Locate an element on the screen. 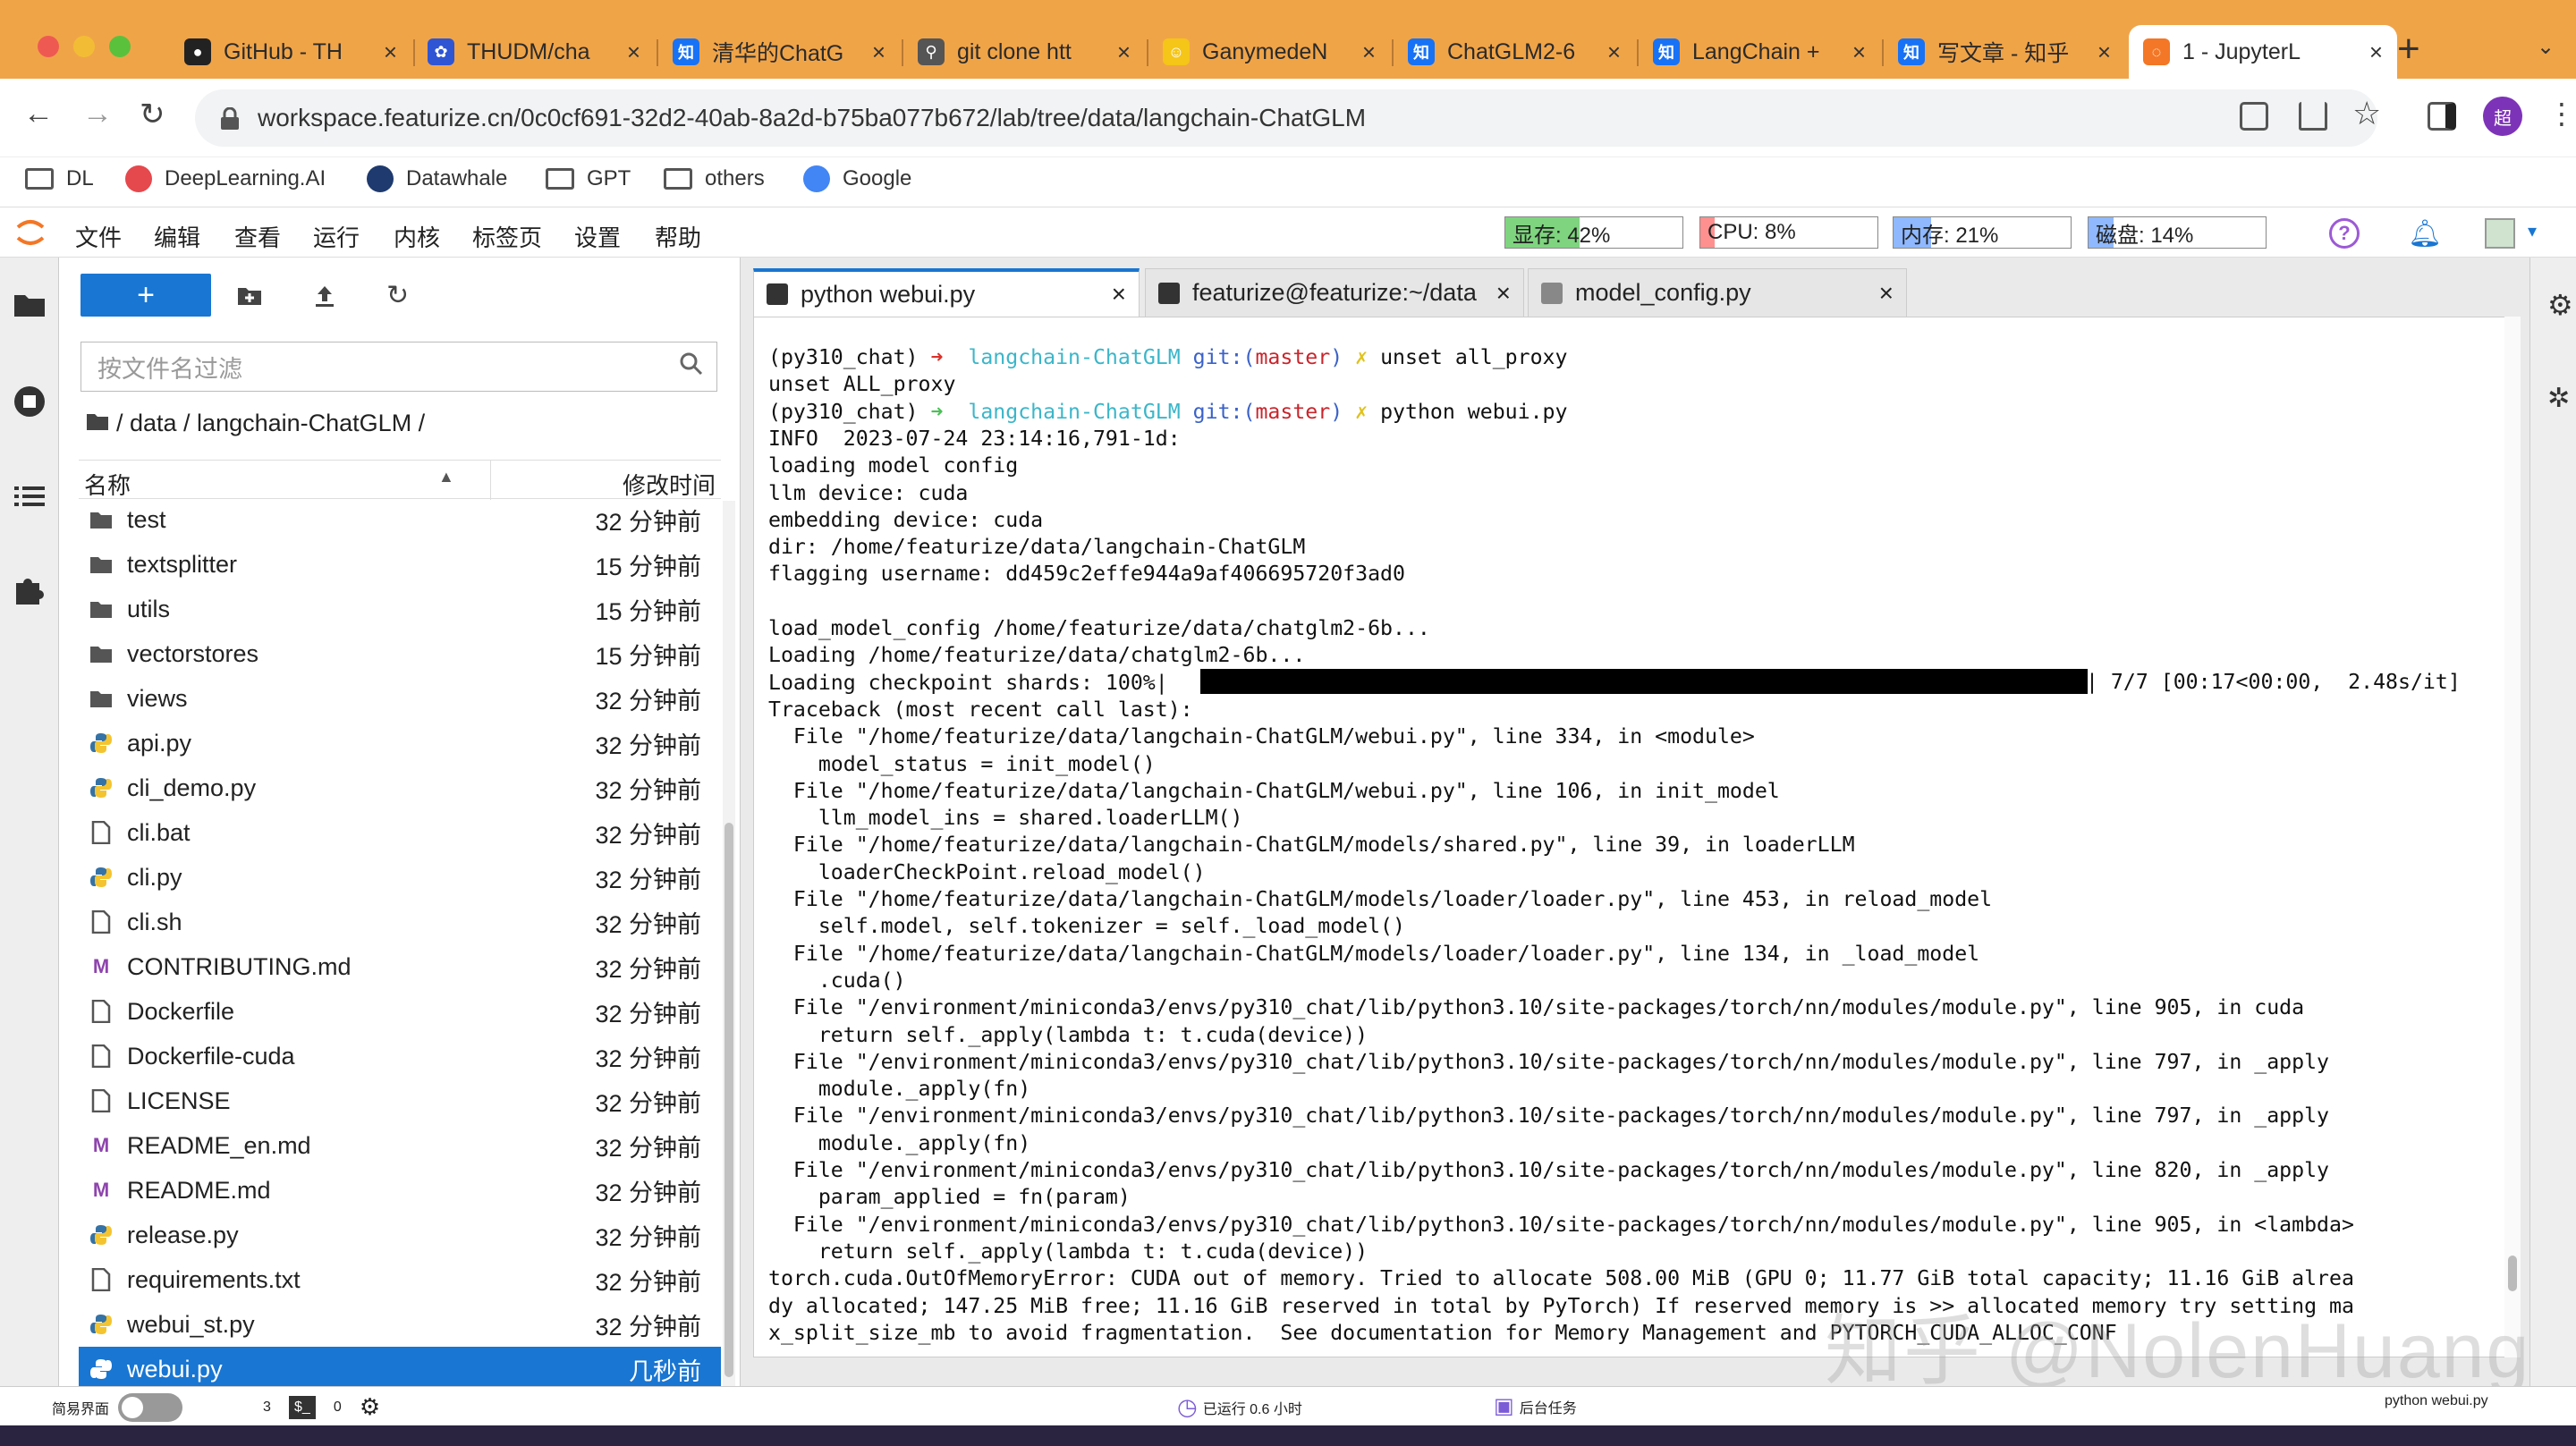 This screenshot has height=1446, width=2576. profile-avatar: 超 is located at coordinates (2502, 116).